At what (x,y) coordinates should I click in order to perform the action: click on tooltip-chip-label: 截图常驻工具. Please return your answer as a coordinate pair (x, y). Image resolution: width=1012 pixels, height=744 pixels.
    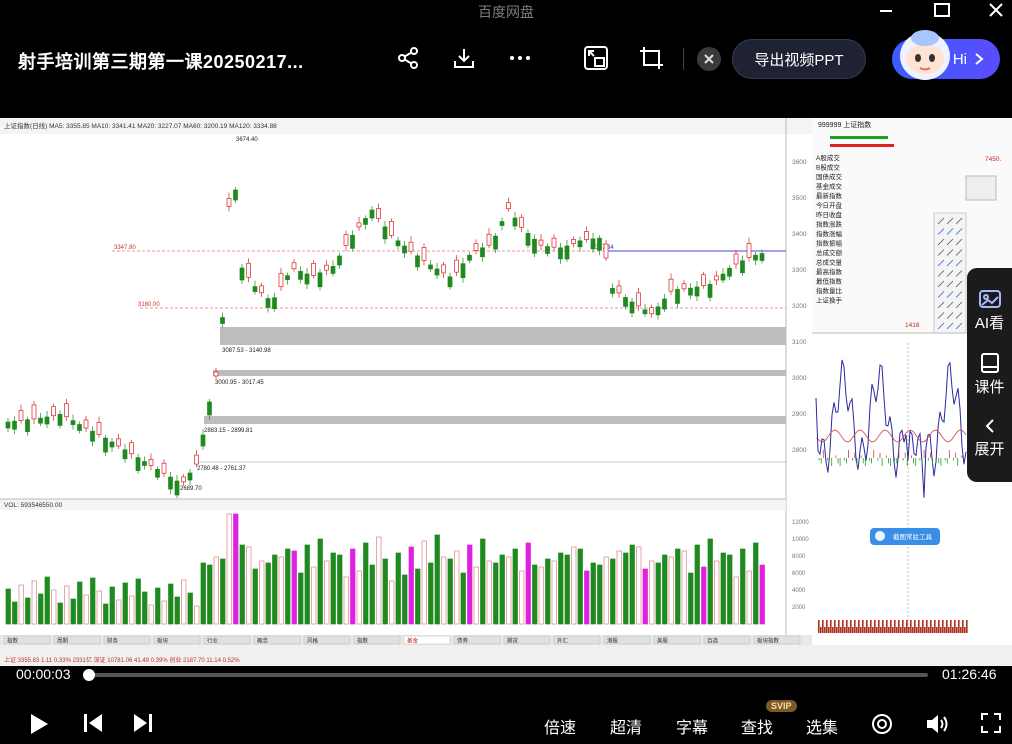
    Looking at the image, I should click on (913, 536).